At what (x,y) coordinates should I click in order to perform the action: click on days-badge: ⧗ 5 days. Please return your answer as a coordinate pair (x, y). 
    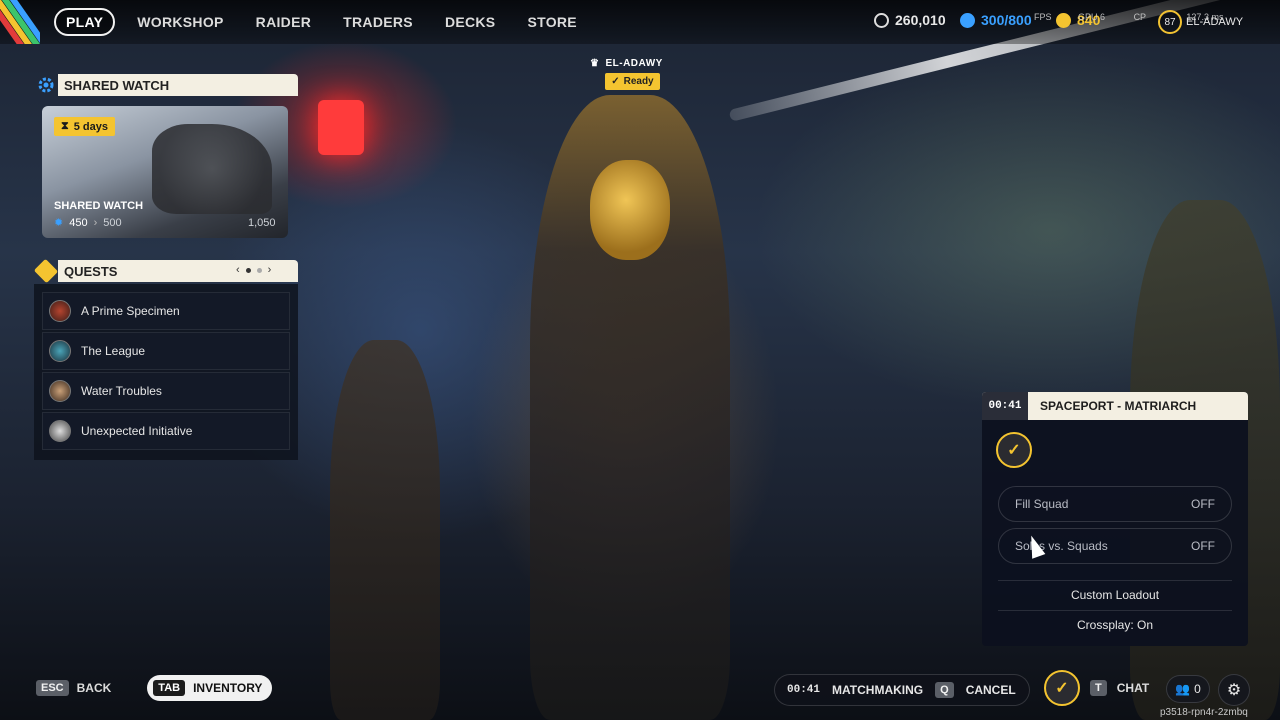
    Looking at the image, I should click on (84, 126).